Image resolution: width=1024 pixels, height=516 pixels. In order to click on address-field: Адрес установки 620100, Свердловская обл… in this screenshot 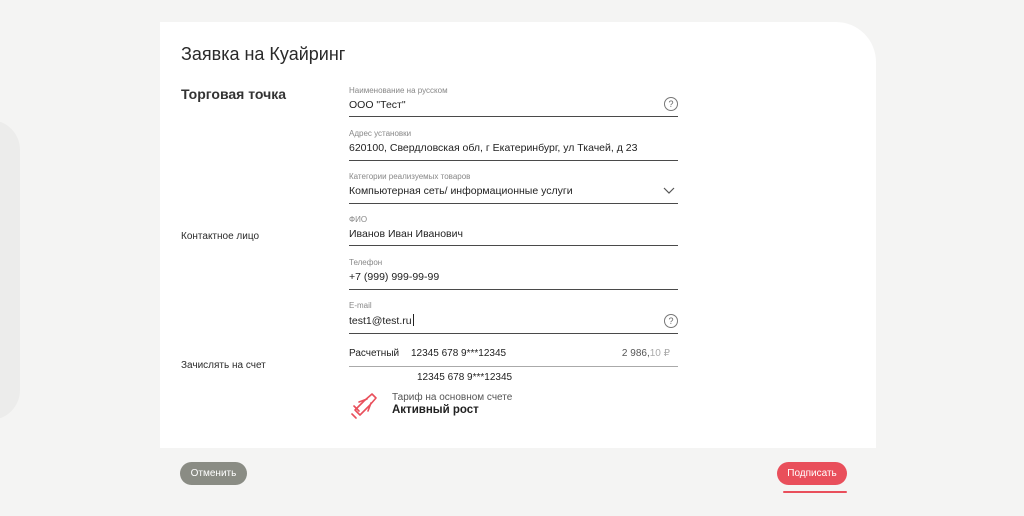, I will do `click(513, 145)`.